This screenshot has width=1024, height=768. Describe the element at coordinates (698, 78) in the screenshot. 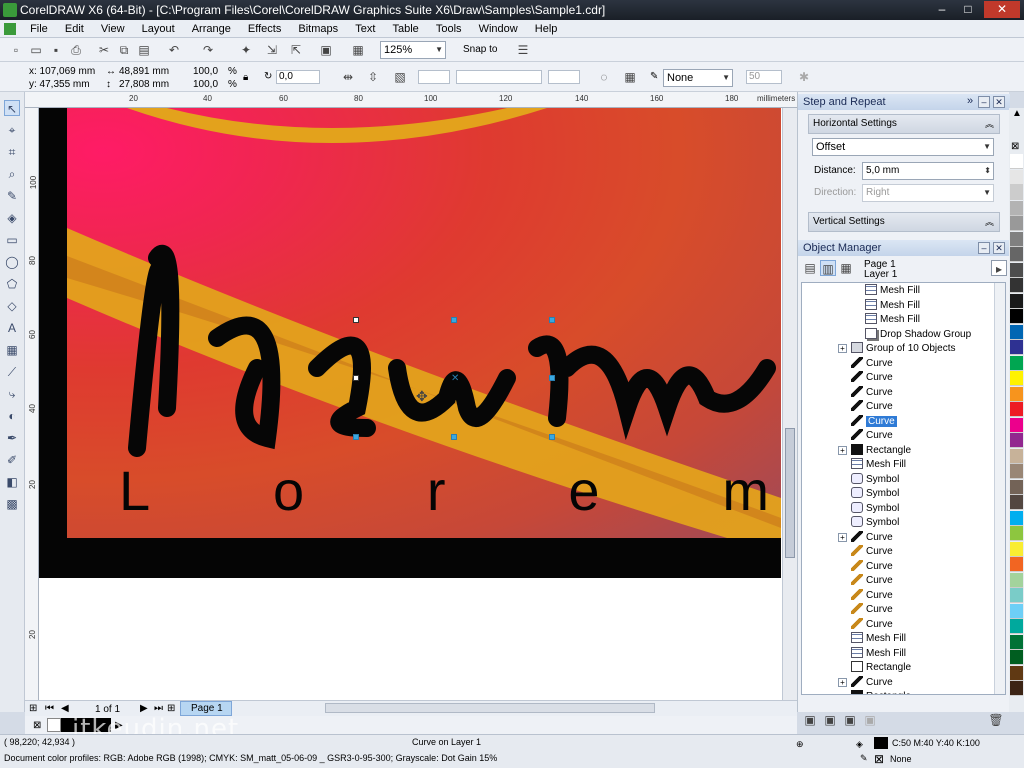

I see `outline-width-select: None ▼` at that location.